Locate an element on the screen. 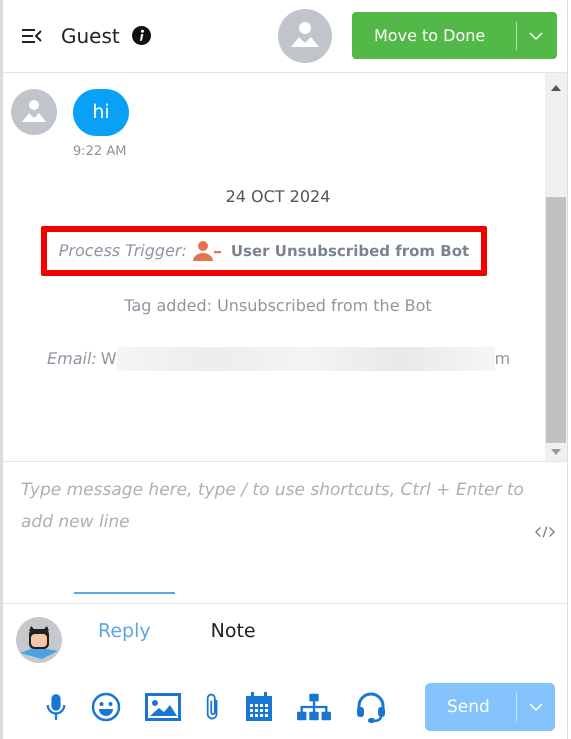 Image resolution: width=571 pixels, height=739 pixels. scroll-down-icon is located at coordinates (556, 451).